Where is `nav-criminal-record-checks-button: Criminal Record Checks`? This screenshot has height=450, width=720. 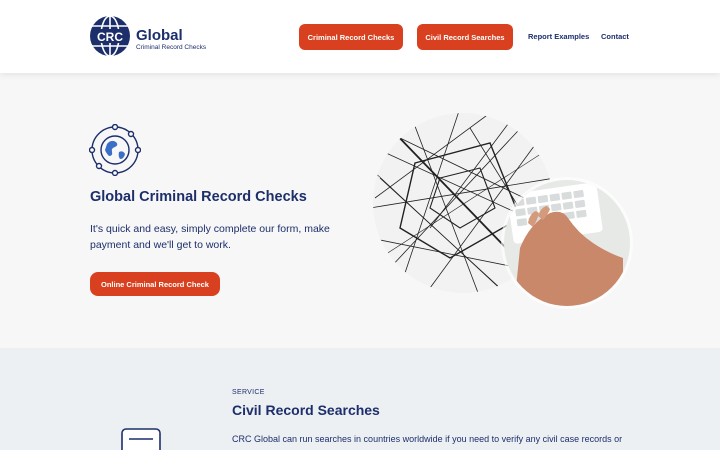
nav-criminal-record-checks-button: Criminal Record Checks is located at coordinates (351, 37).